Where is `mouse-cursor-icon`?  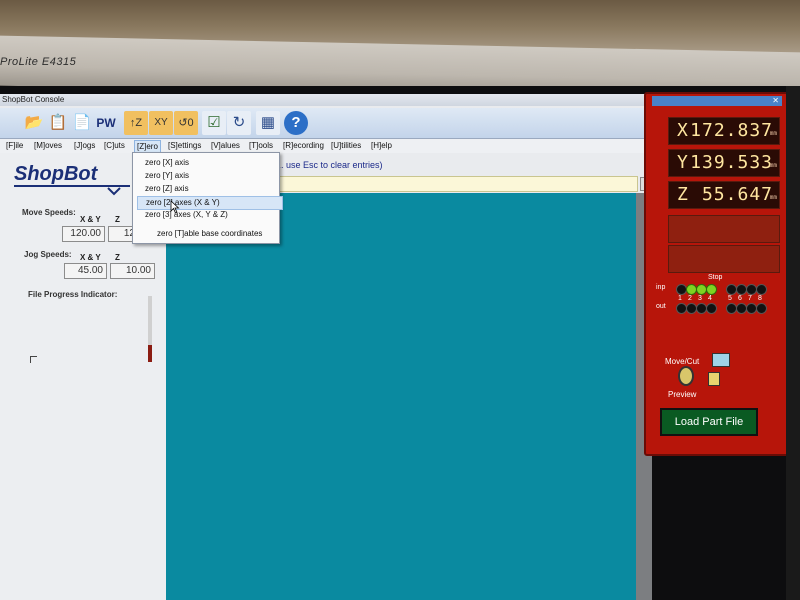
mouse-cursor-icon is located at coordinates (175, 207).